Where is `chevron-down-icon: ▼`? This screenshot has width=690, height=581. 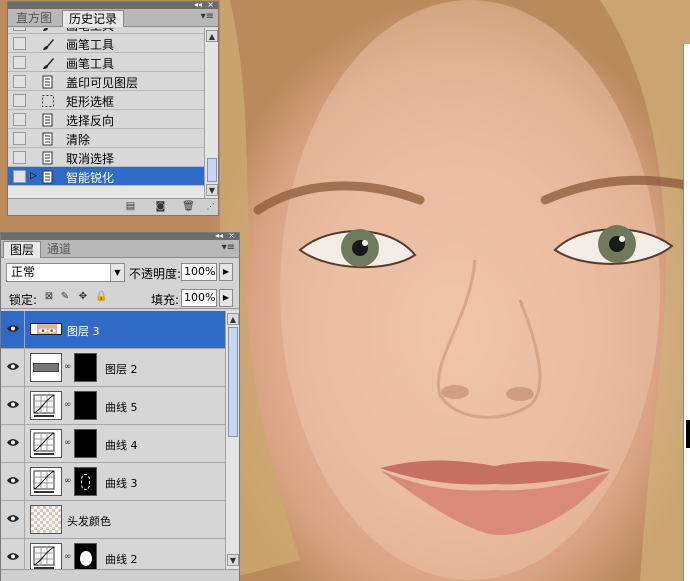 chevron-down-icon: ▼ is located at coordinates (117, 272).